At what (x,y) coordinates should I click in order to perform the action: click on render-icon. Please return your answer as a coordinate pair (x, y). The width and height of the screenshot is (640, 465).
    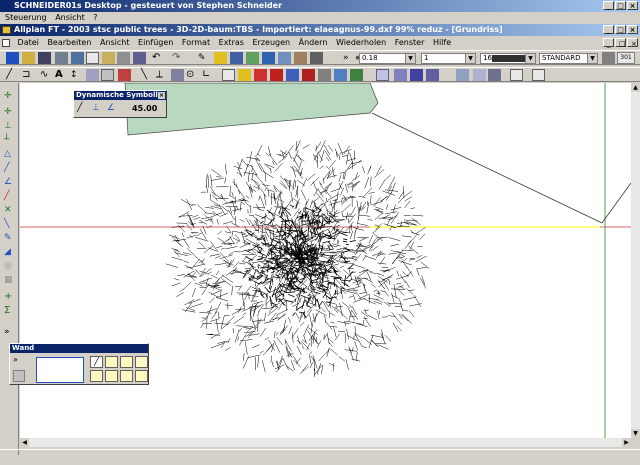
    Looking at the image, I should click on (432, 75).